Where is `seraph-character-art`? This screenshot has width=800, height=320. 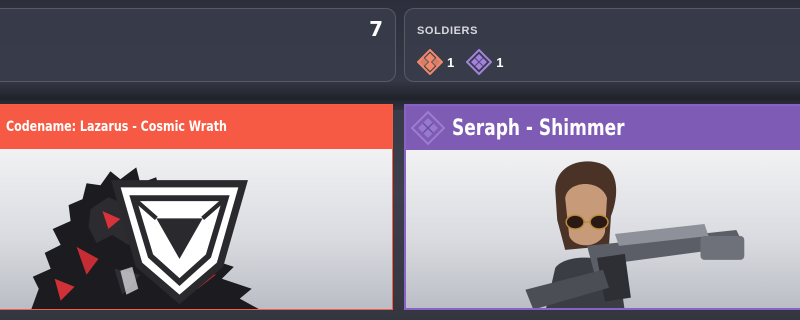 seraph-character-art is located at coordinates (635, 234).